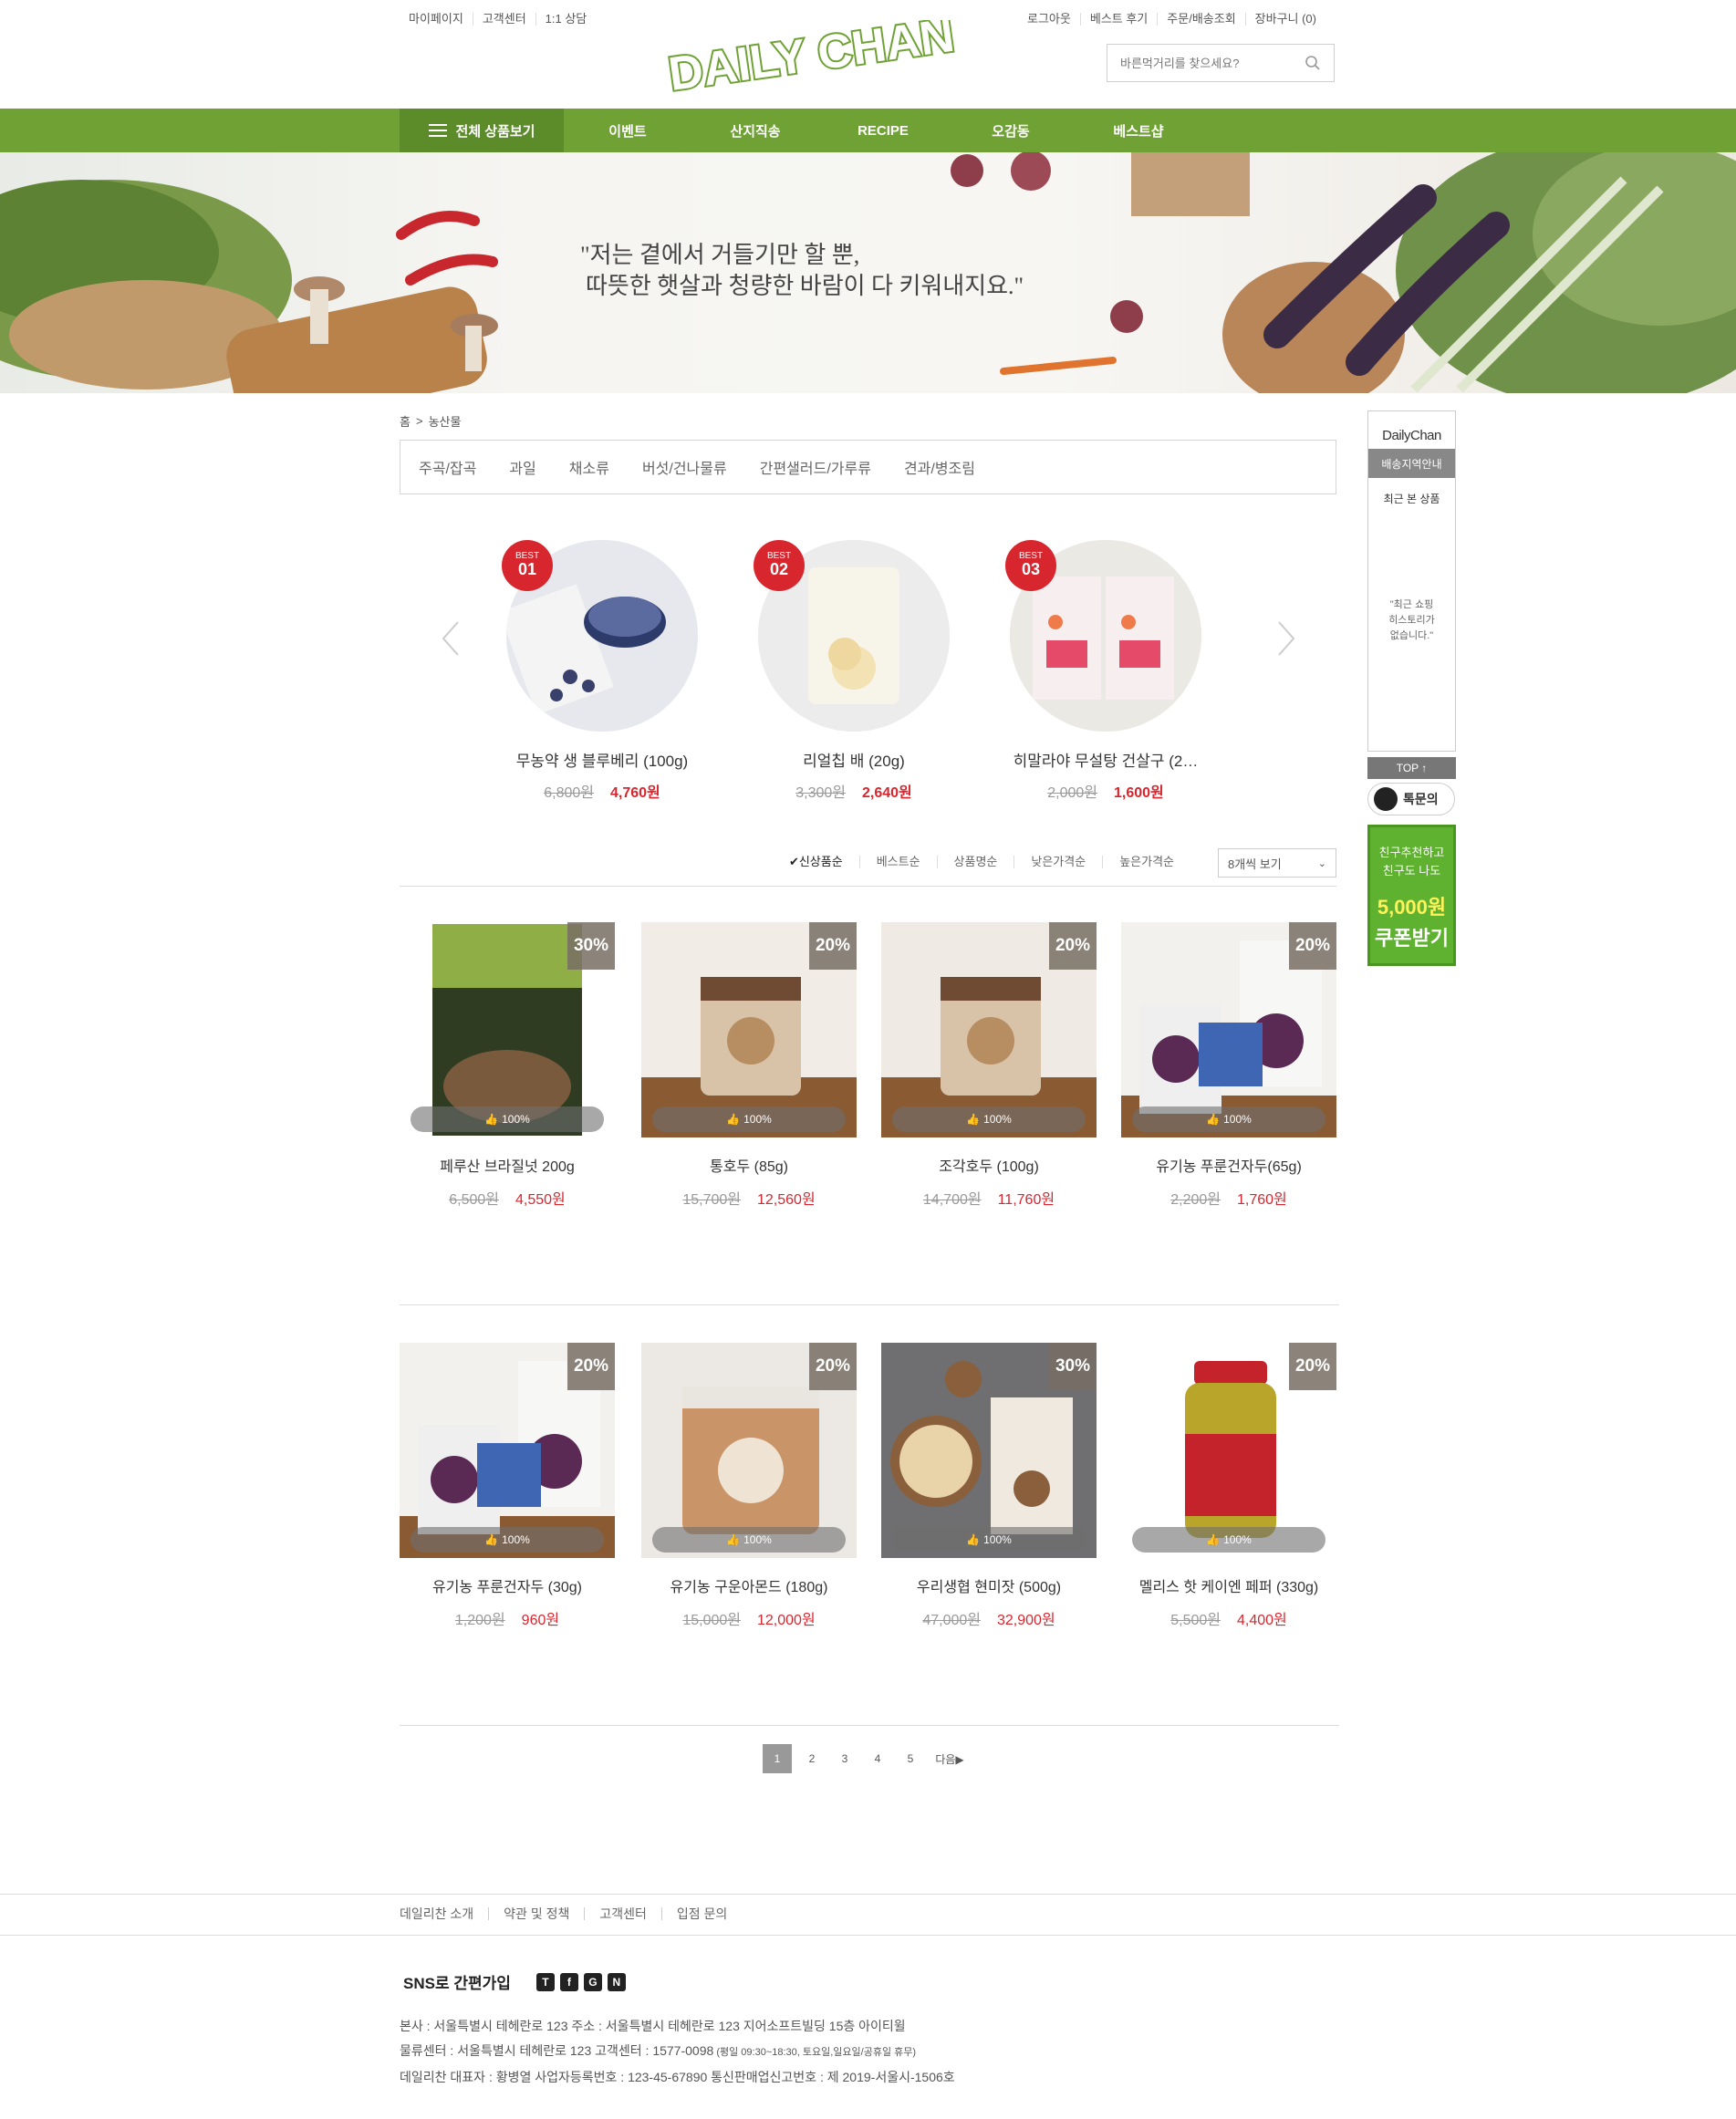  I want to click on category-mushroom: 버섯/건나물류, so click(684, 467).